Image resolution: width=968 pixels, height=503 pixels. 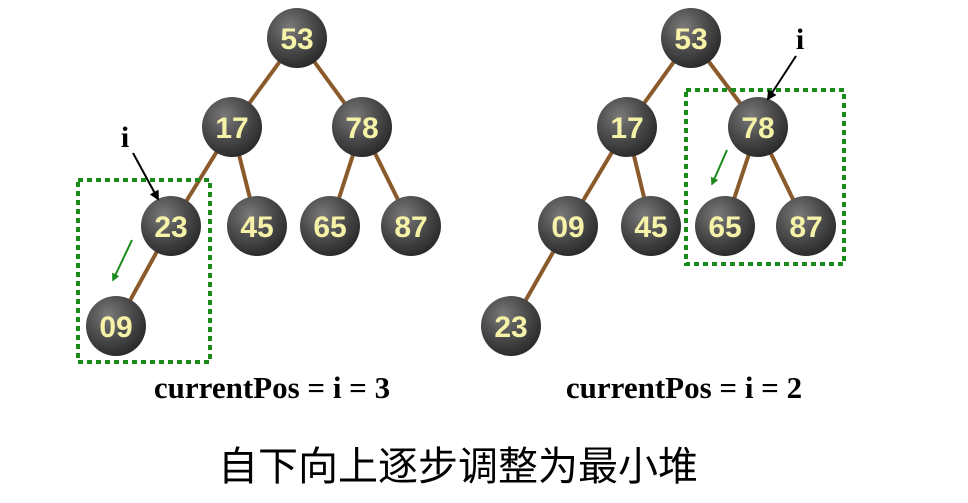 What do you see at coordinates (684, 387) in the screenshot?
I see `caption-right: currentPos = i = 2` at bounding box center [684, 387].